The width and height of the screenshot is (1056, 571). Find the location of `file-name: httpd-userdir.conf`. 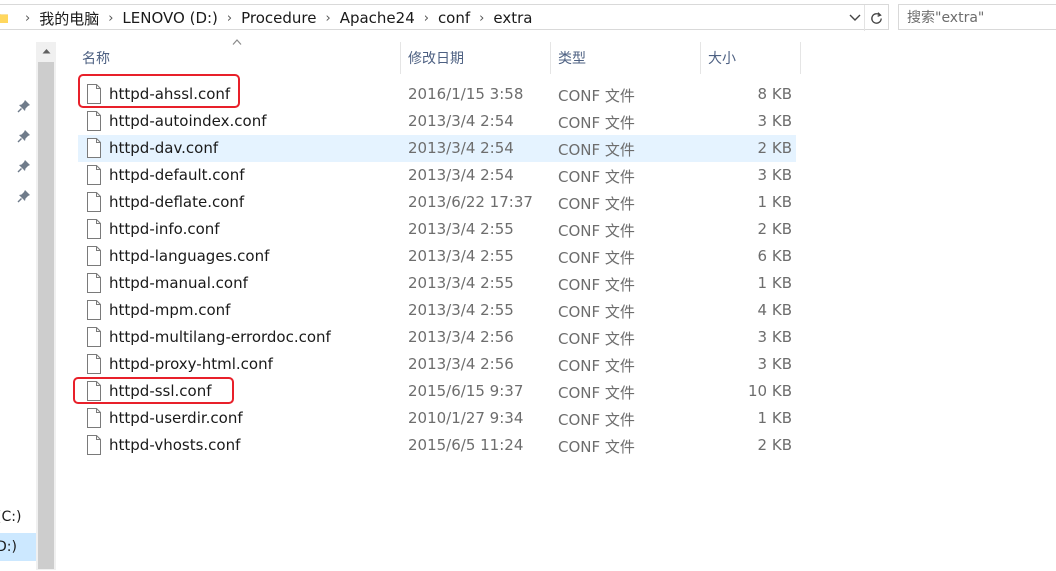

file-name: httpd-userdir.conf is located at coordinates (176, 418).